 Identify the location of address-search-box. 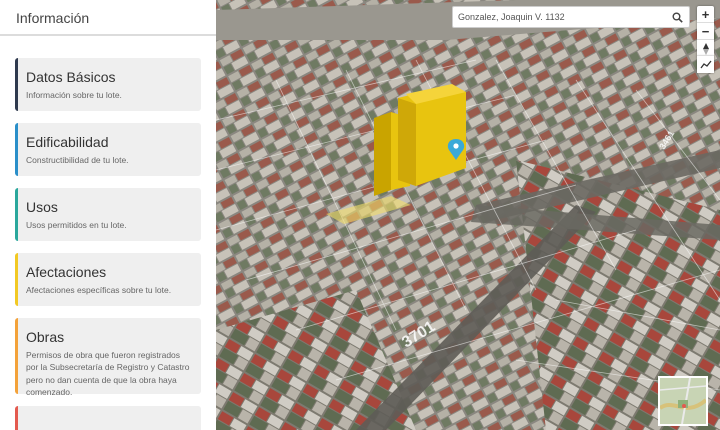
(571, 17).